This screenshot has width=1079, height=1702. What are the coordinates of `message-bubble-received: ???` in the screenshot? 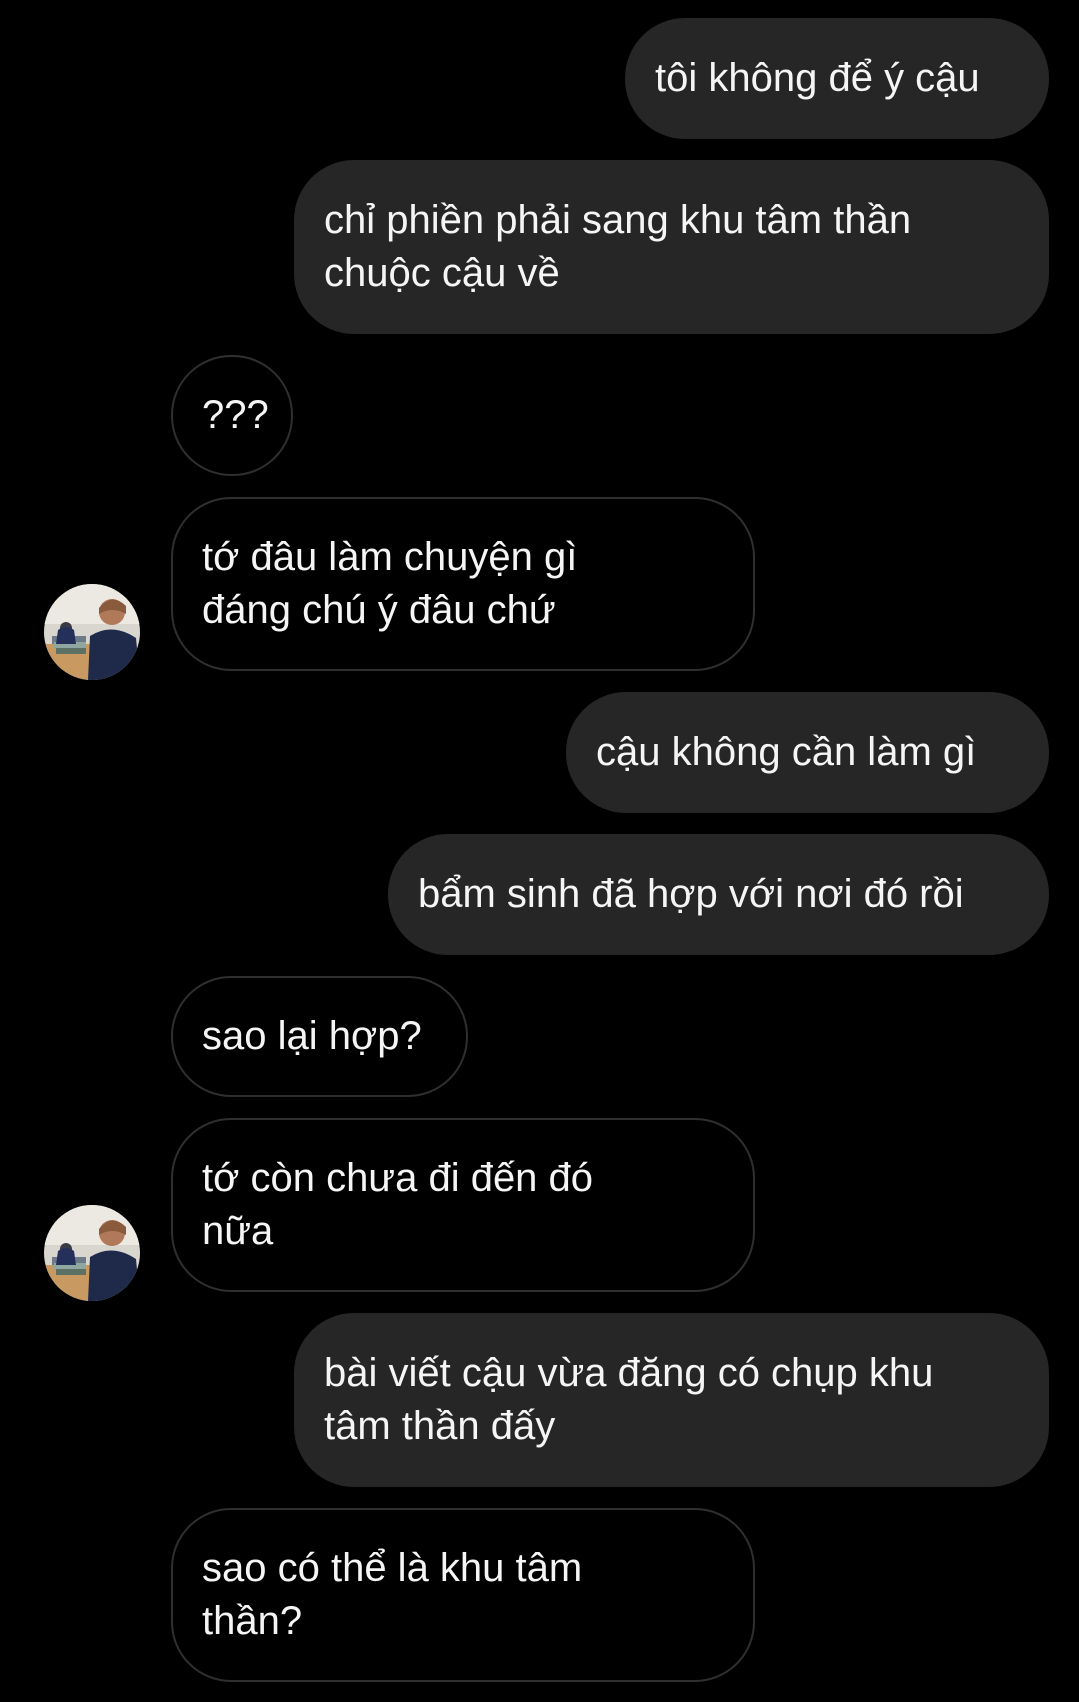 It's located at (232, 415).